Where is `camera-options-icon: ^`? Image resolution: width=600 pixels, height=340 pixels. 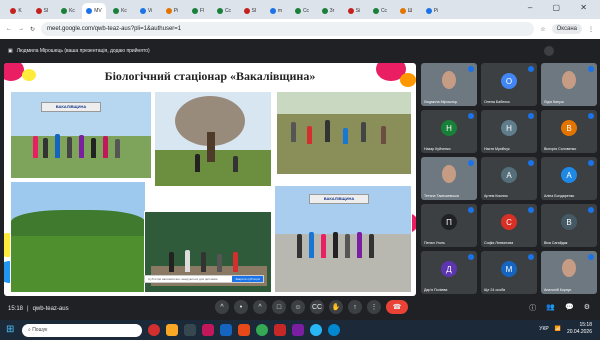
camera-options-icon: ^ is located at coordinates (260, 307).